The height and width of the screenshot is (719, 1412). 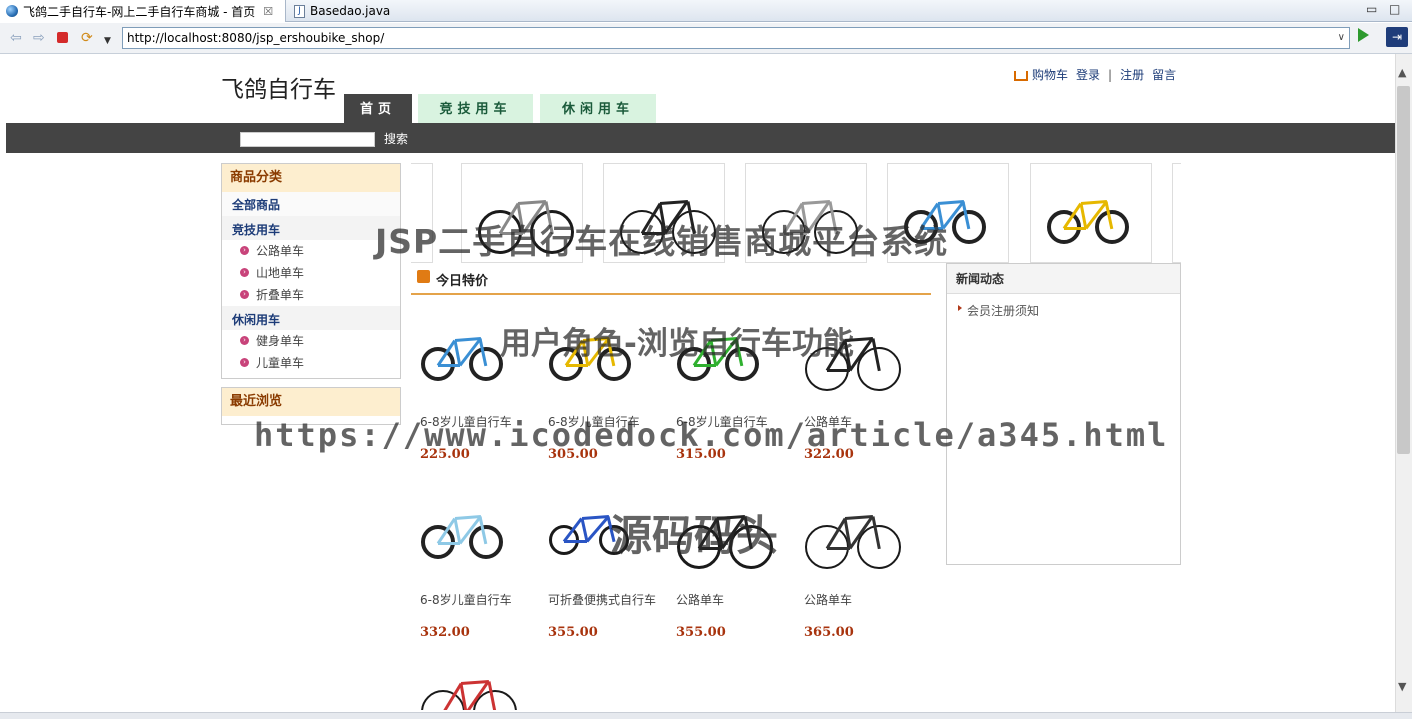 I want to click on category-kids-bike: › 儿童单车, so click(x=311, y=363).